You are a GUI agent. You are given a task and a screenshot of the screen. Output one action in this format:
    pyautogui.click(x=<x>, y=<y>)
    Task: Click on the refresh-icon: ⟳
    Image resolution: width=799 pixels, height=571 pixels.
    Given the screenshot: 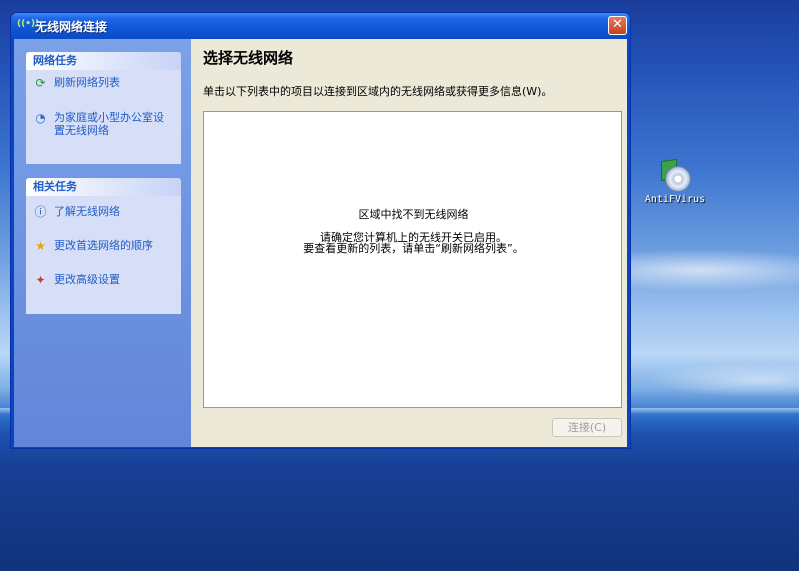 What is the action you would take?
    pyautogui.click(x=40, y=83)
    